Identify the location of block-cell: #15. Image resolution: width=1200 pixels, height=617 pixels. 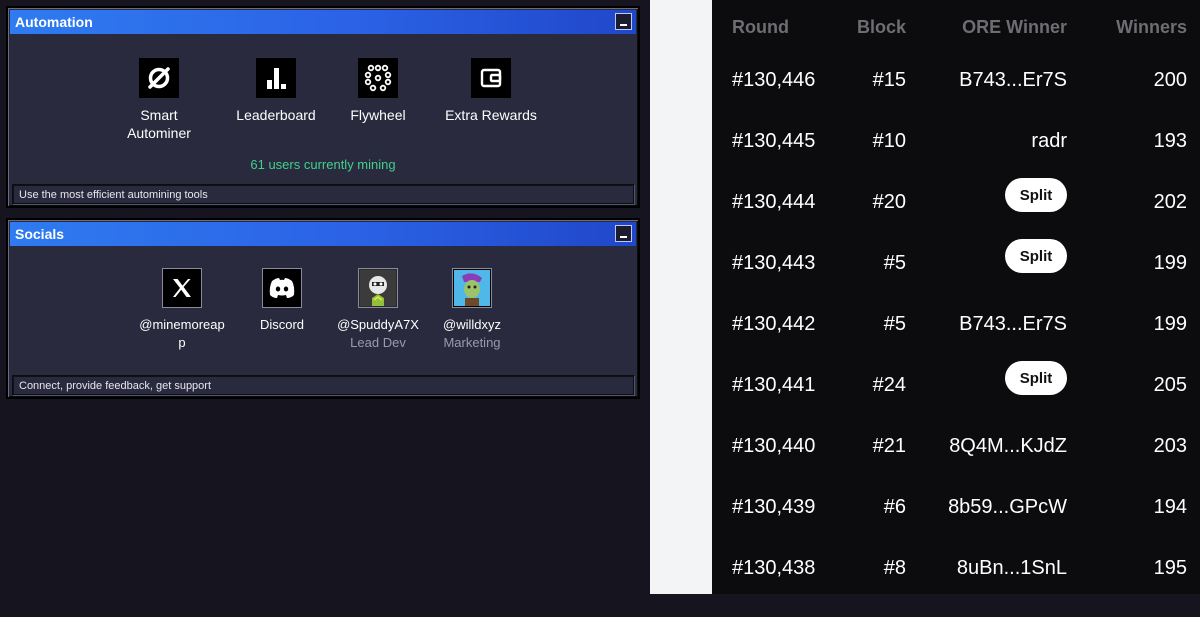
(889, 80).